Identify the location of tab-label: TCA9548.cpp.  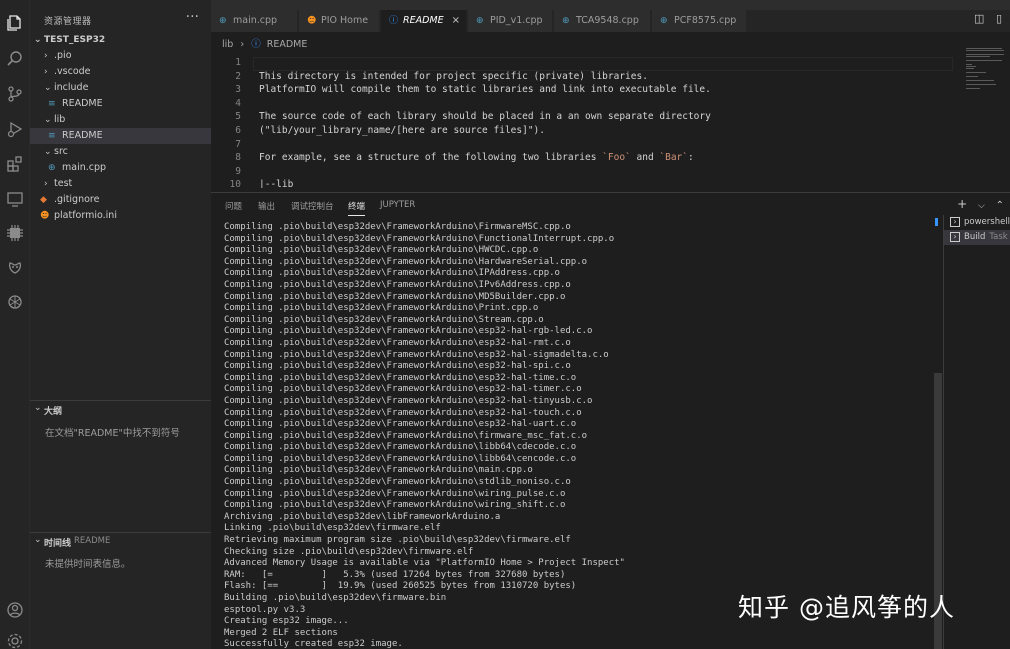
(607, 20).